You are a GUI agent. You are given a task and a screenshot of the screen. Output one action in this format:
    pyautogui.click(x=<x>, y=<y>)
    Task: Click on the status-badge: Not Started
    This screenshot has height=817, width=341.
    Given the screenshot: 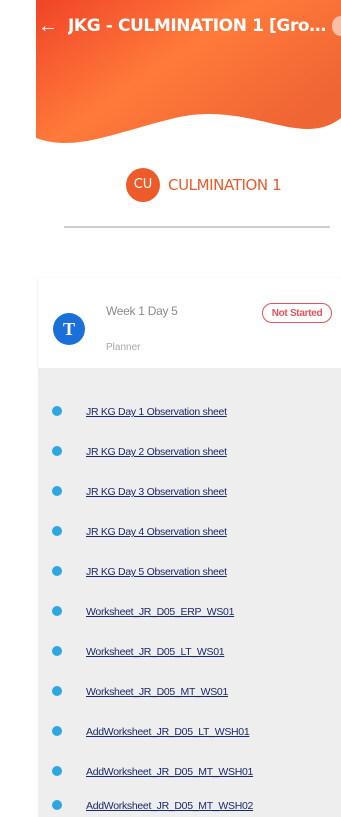 What is the action you would take?
    pyautogui.click(x=297, y=313)
    